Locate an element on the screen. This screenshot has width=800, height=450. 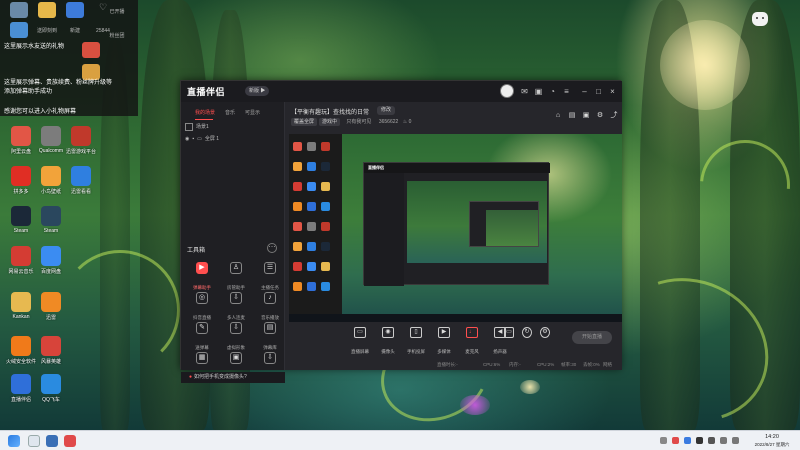
windows-start-icon is located at coordinates (14, 441).